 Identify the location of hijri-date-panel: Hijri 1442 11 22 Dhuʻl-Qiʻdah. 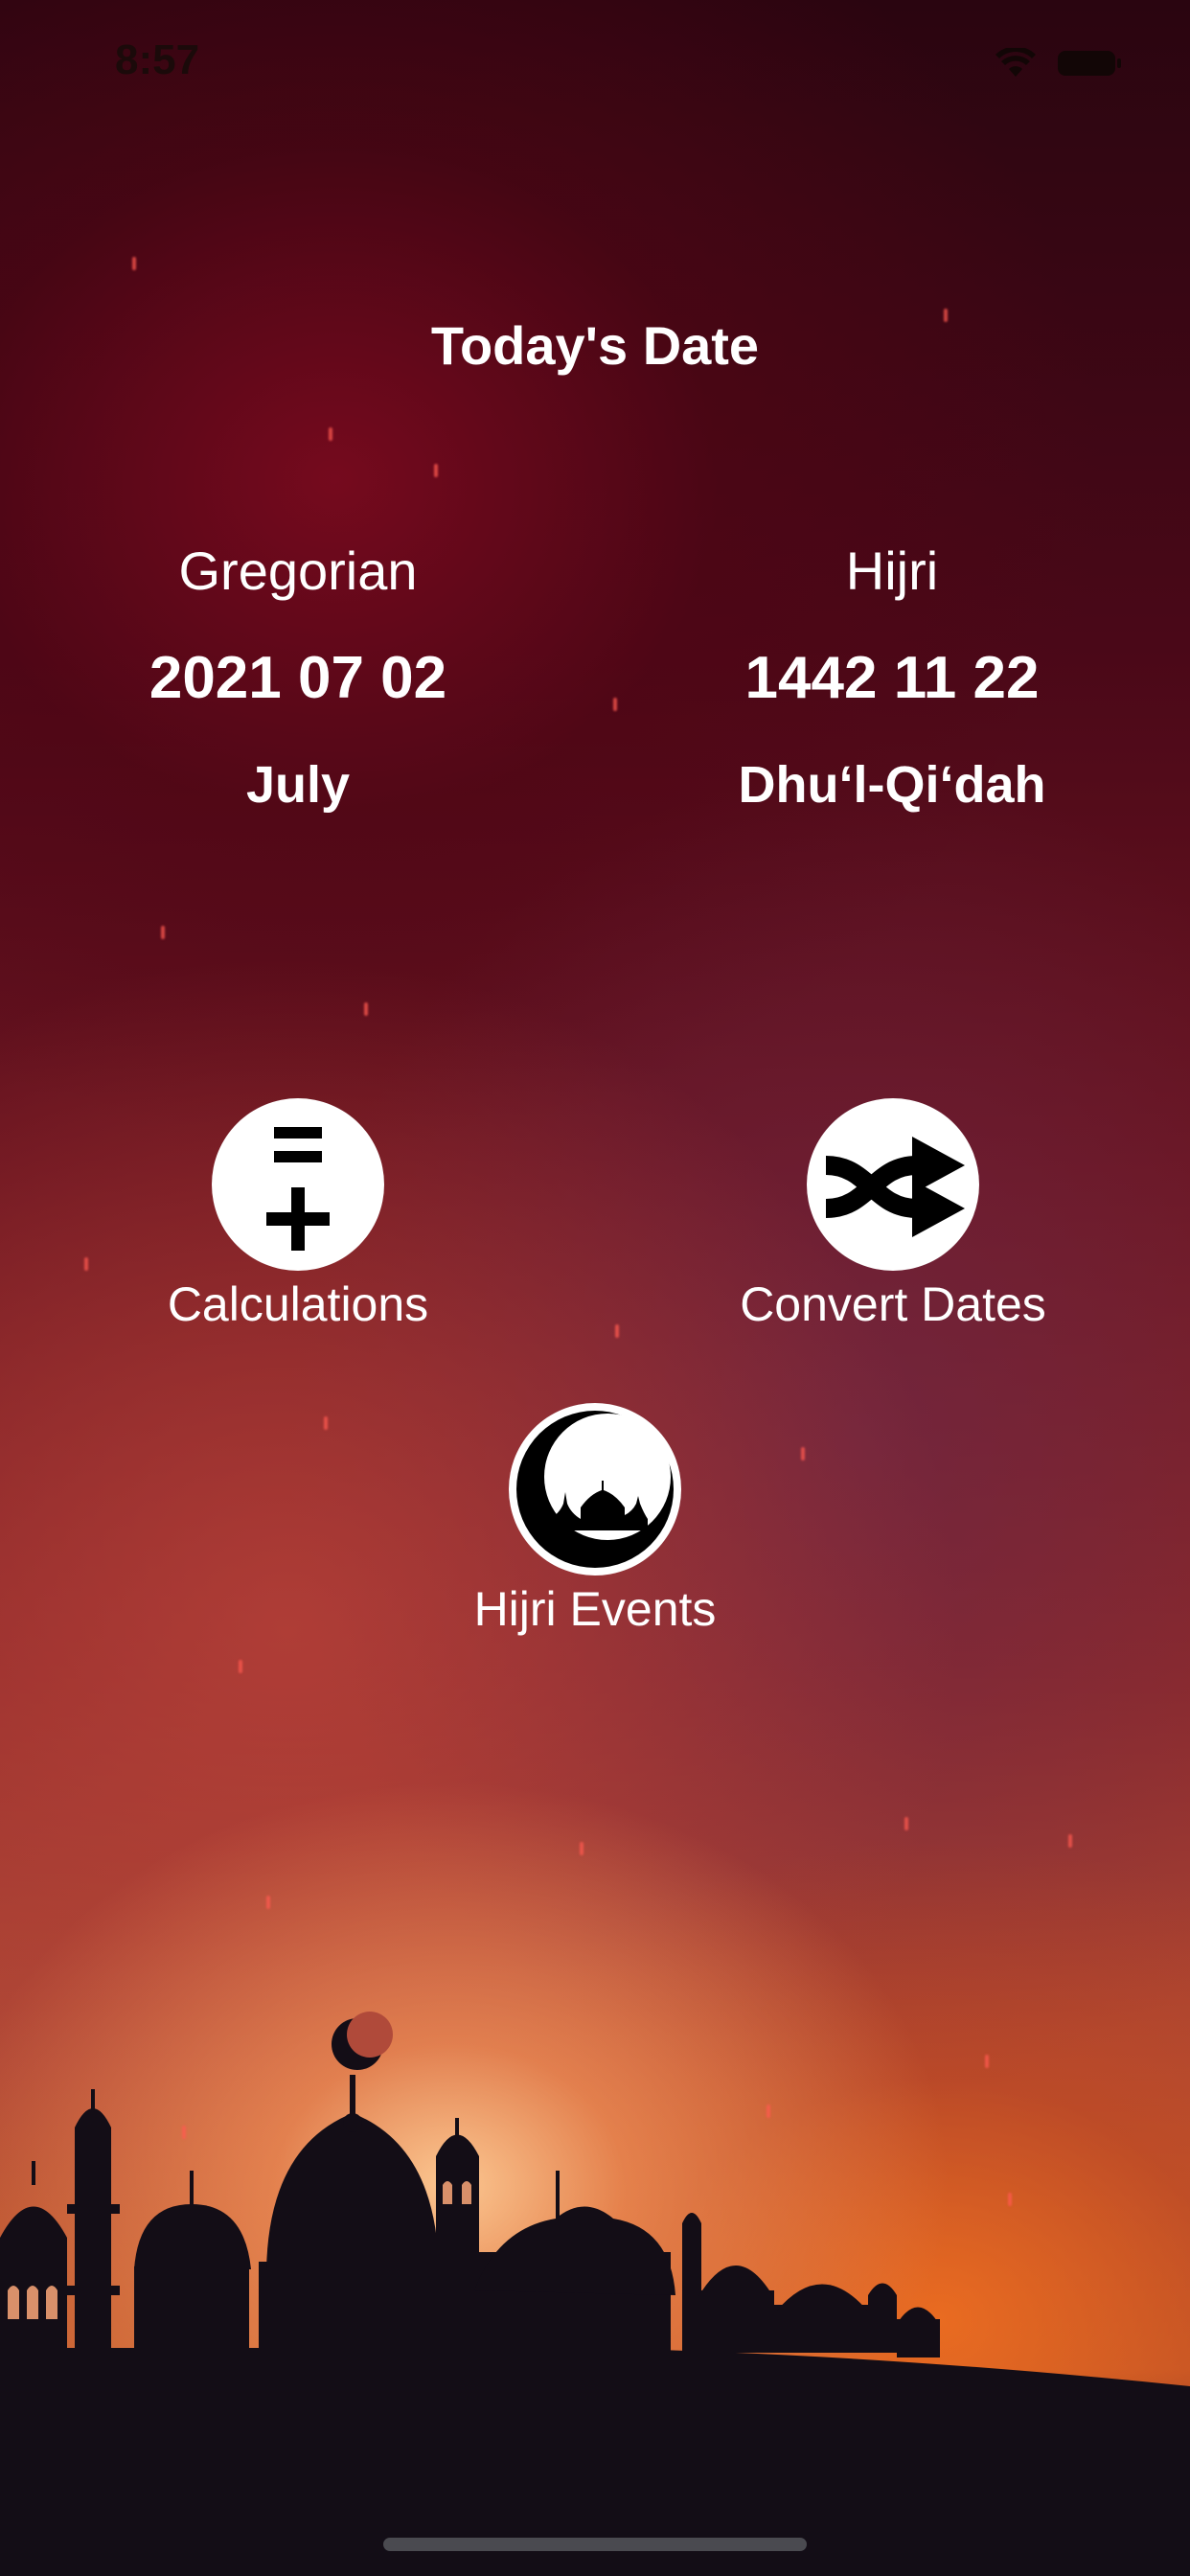
(892, 677).